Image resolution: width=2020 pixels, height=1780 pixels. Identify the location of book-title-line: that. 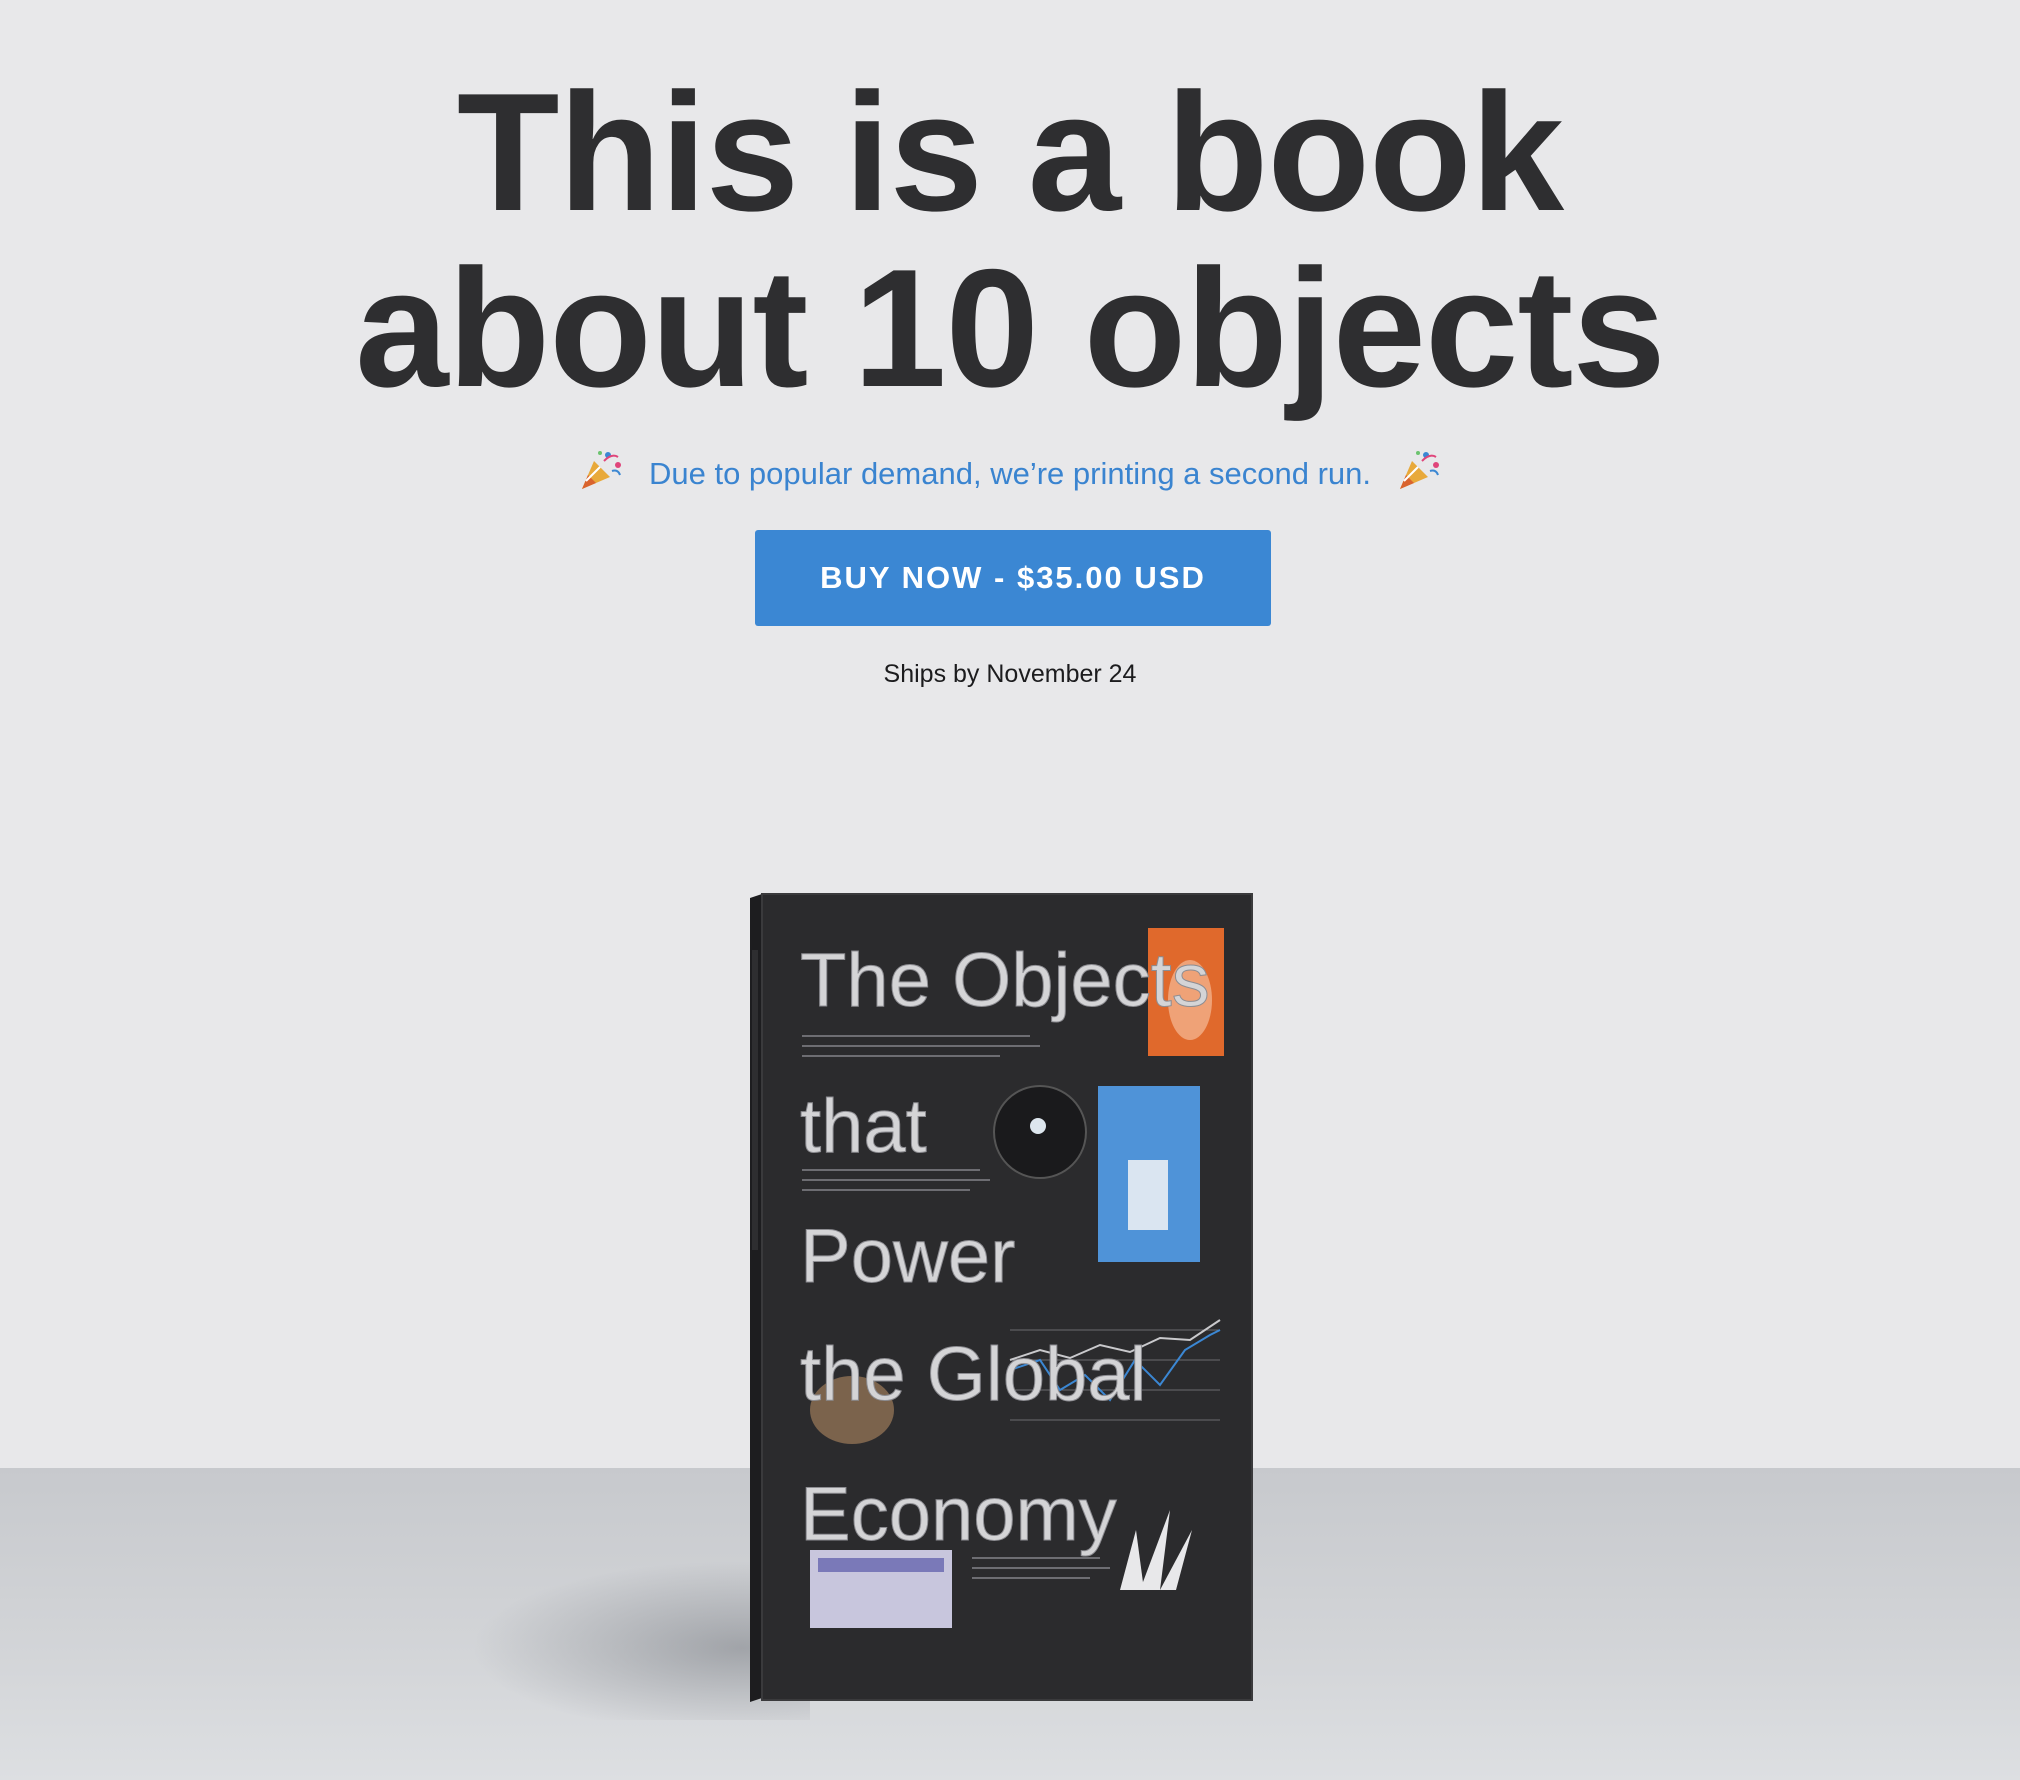
(863, 1126).